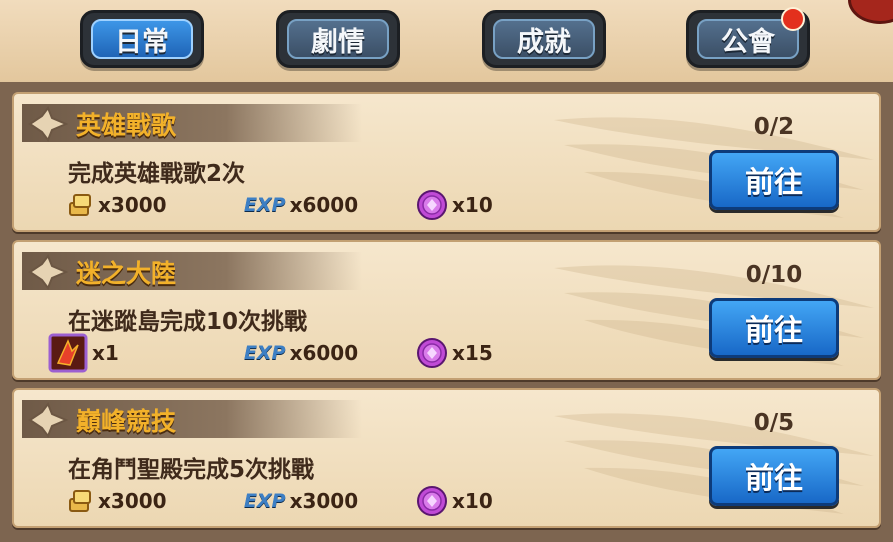  I want to click on reward-exp: EXP x3000, so click(301, 501).